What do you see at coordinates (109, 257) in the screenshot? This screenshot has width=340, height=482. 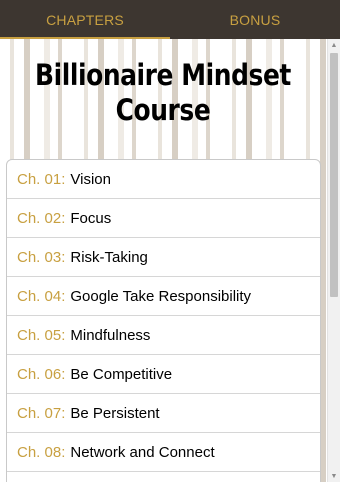 I see `chapter-title: Risk-Taking` at bounding box center [109, 257].